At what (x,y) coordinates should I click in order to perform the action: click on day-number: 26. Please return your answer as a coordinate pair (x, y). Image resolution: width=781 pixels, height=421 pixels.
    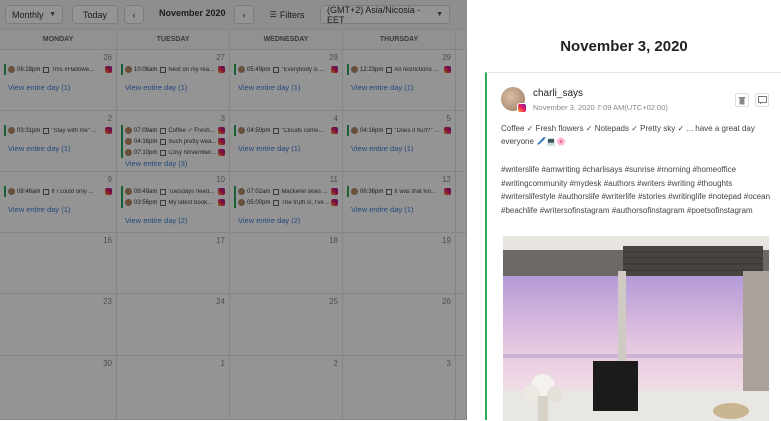
    Looking at the image, I should click on (446, 301).